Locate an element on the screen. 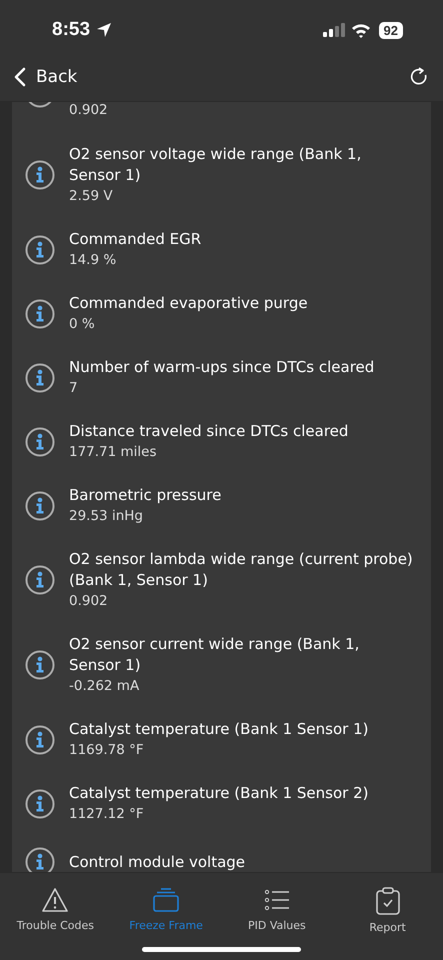  status-time: 8:53 is located at coordinates (71, 30).